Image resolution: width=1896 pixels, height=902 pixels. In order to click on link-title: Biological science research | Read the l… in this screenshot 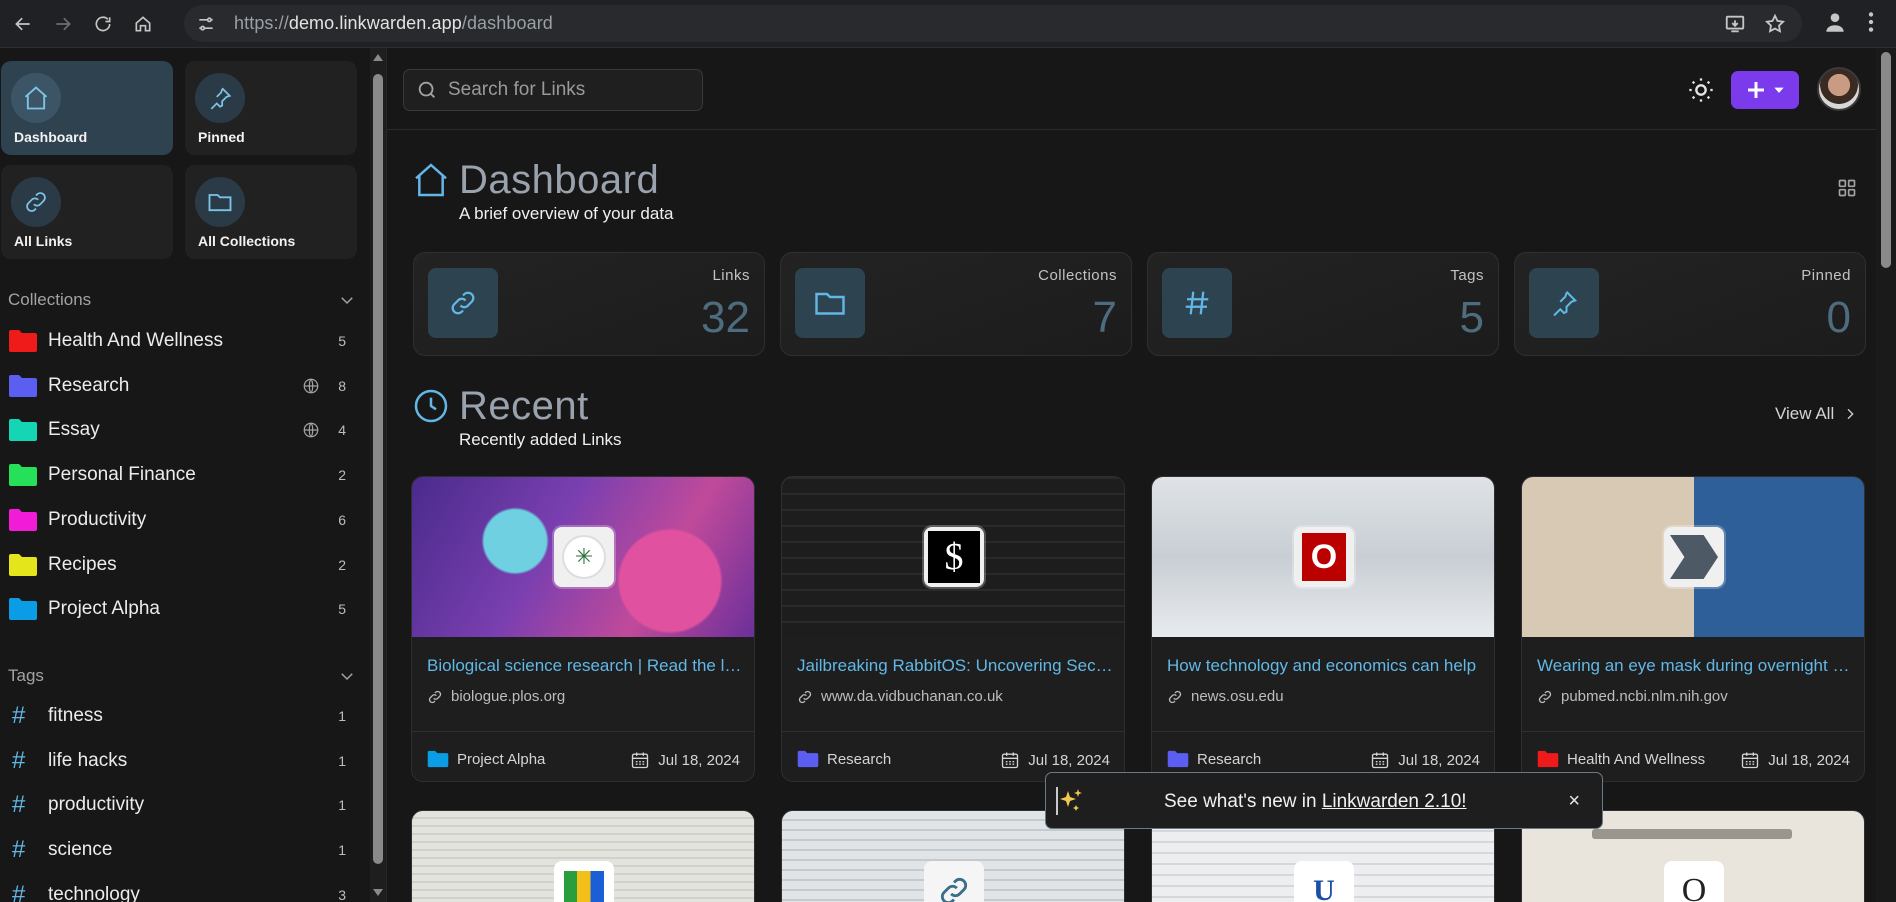, I will do `click(586, 666)`.